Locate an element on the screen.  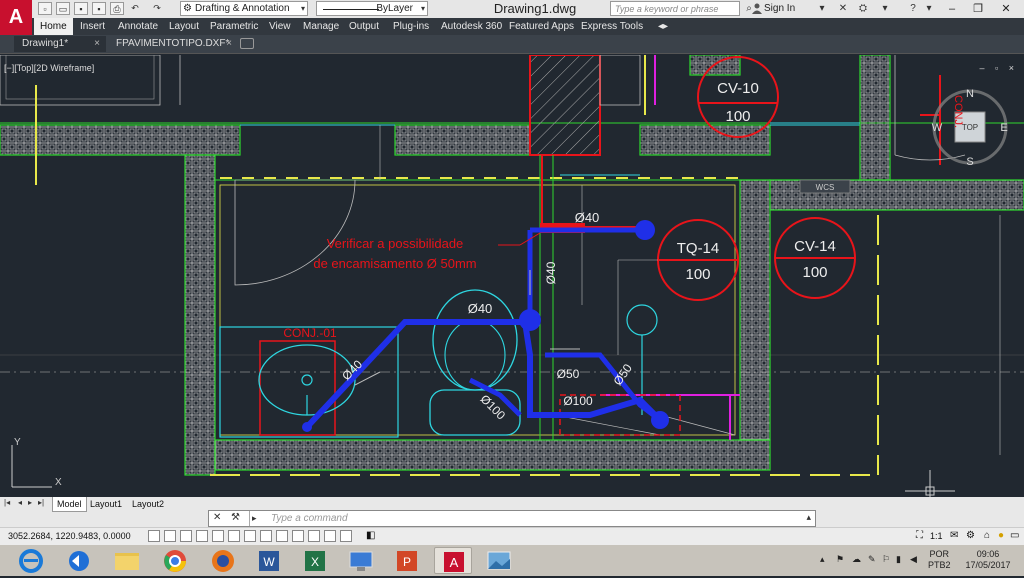
infer-constraints-icon is located at coordinates (154, 536).